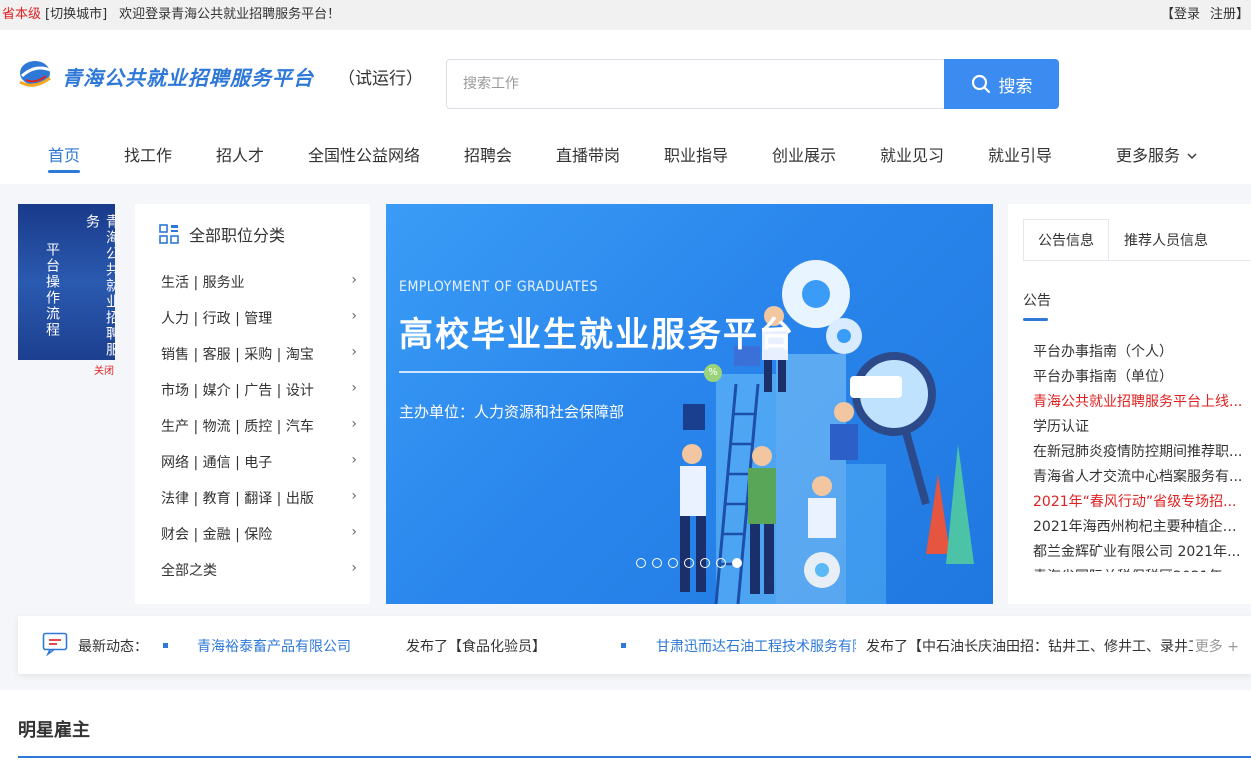  Describe the element at coordinates (237, 427) in the screenshot. I see `category-item-label: 生产 | 物流 | 质控 | 汽车` at that location.